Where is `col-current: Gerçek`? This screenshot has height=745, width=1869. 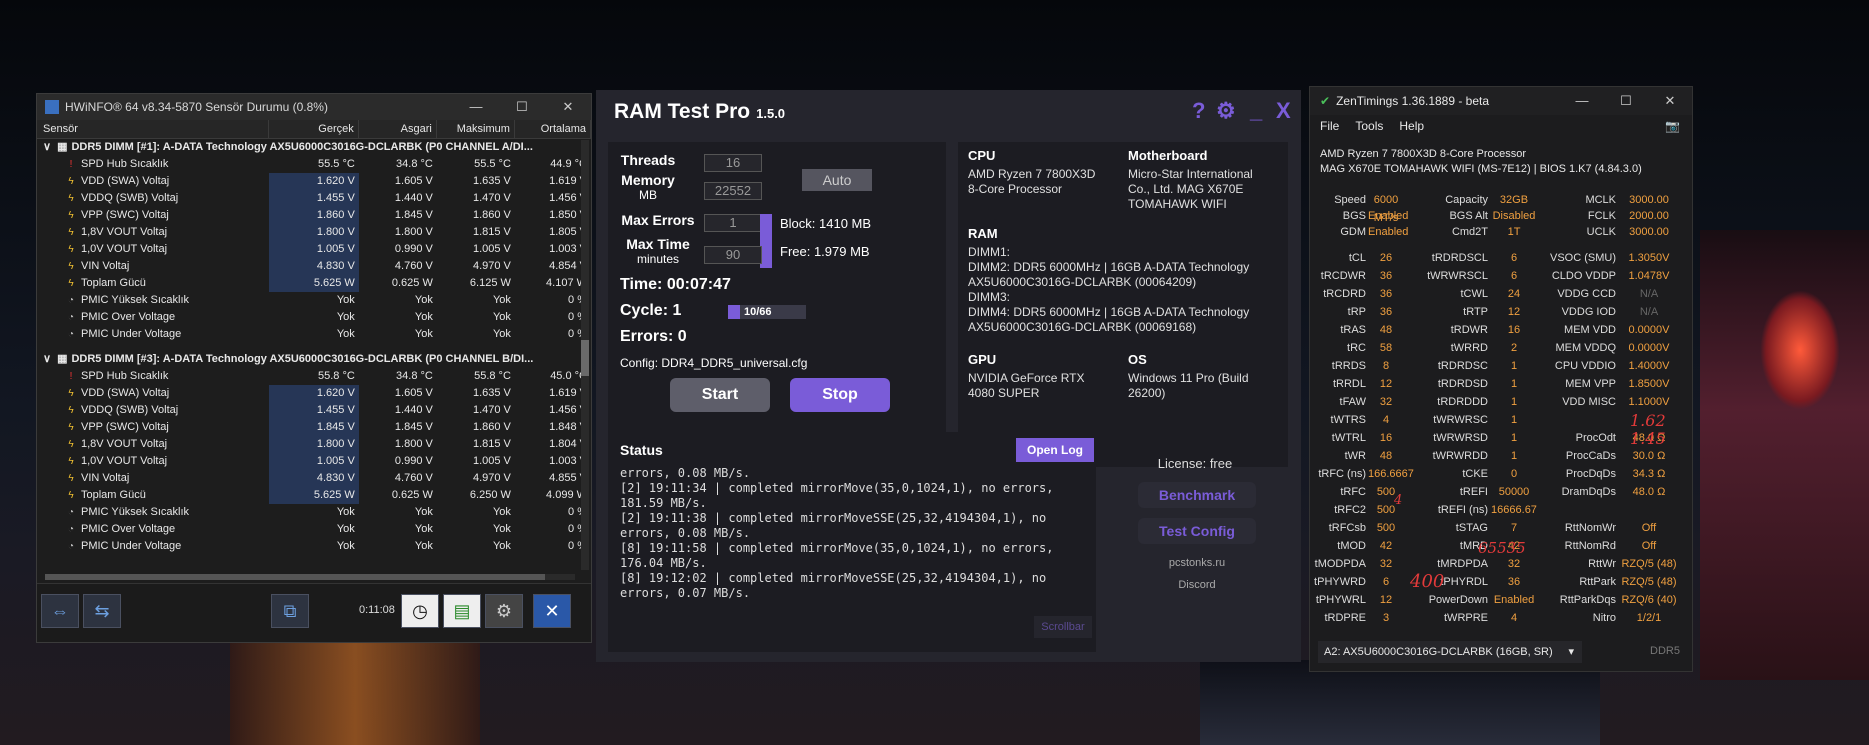 col-current: Gerçek is located at coordinates (314, 129).